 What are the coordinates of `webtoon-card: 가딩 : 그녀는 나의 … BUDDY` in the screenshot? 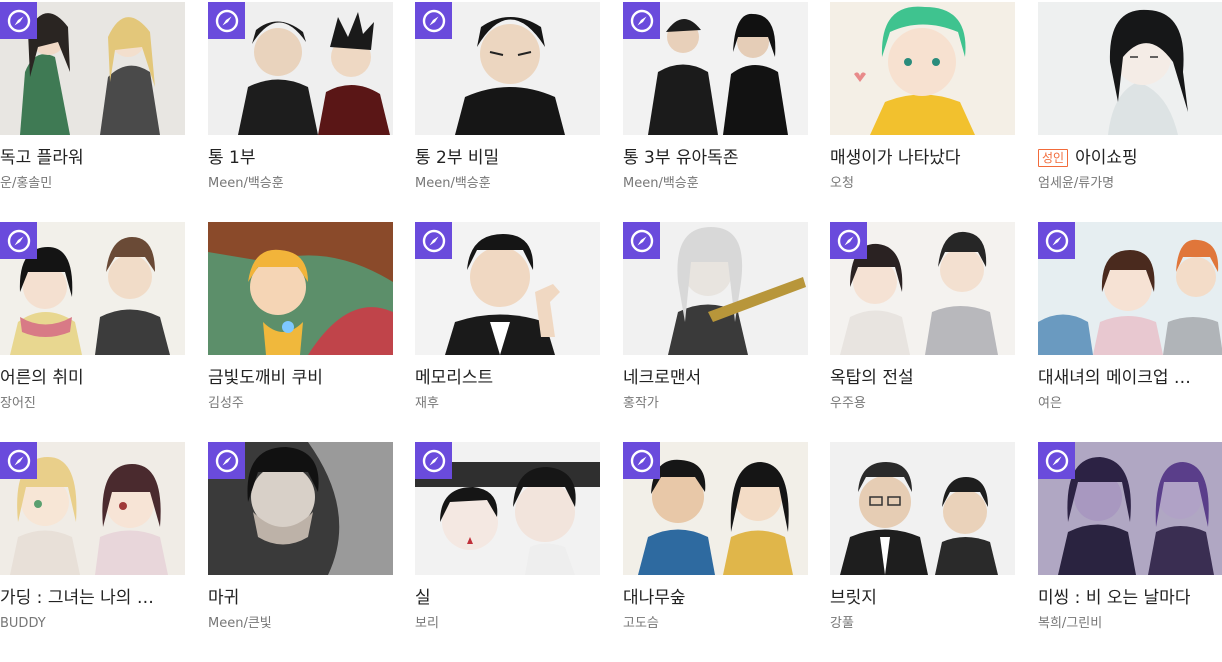 It's located at (92, 537).